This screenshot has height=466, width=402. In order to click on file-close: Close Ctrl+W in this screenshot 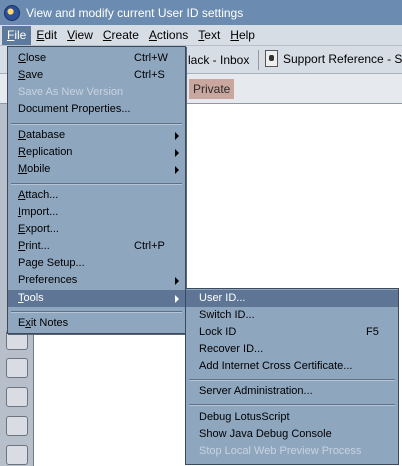, I will do `click(96, 58)`.